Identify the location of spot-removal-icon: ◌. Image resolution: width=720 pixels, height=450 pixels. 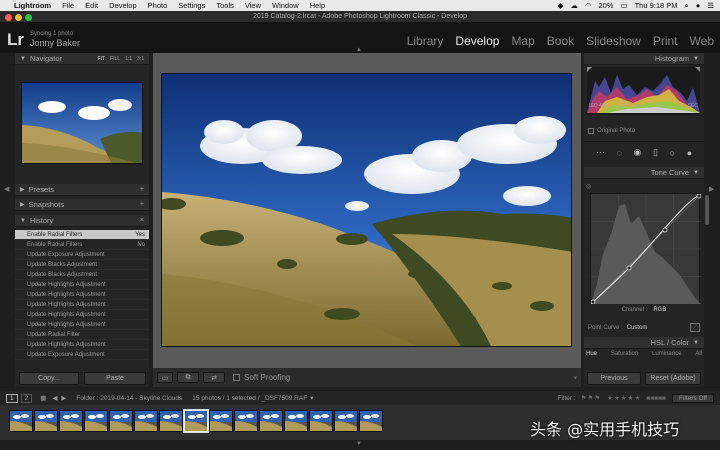
(618, 153).